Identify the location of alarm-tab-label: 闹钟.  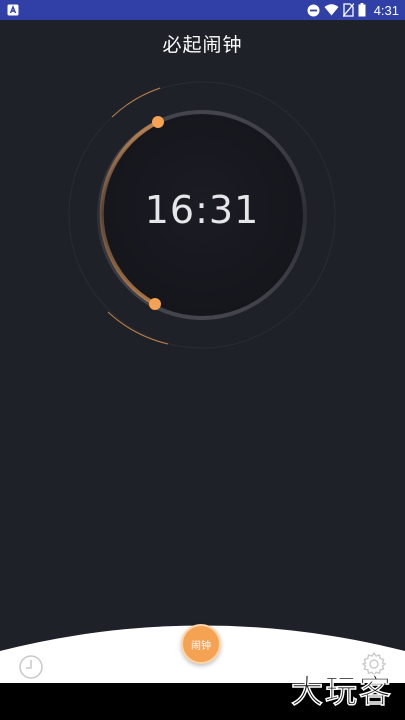
(201, 646).